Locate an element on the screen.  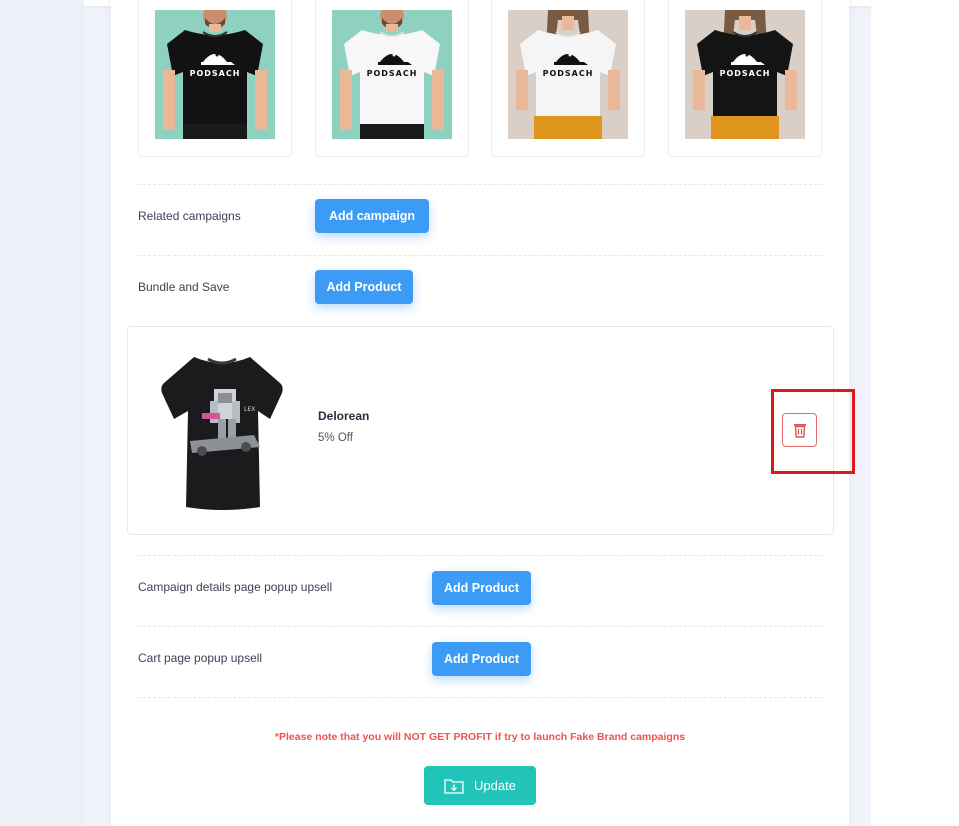
related-campaigns-label: Related campaigns is located at coordinates (189, 216).